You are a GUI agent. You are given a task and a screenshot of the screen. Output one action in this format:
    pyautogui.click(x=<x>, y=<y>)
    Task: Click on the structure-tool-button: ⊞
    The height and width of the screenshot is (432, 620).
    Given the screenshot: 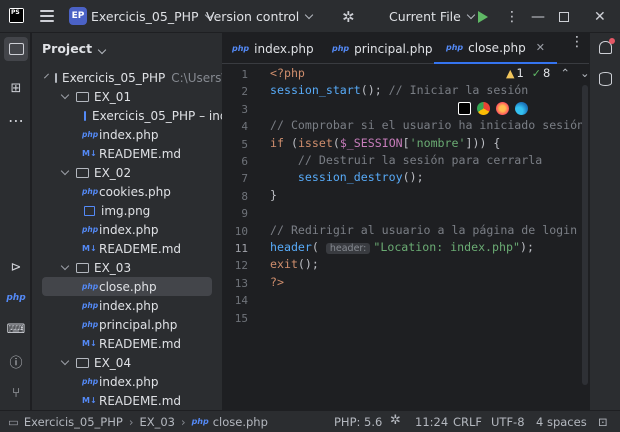 What is the action you would take?
    pyautogui.click(x=16, y=88)
    